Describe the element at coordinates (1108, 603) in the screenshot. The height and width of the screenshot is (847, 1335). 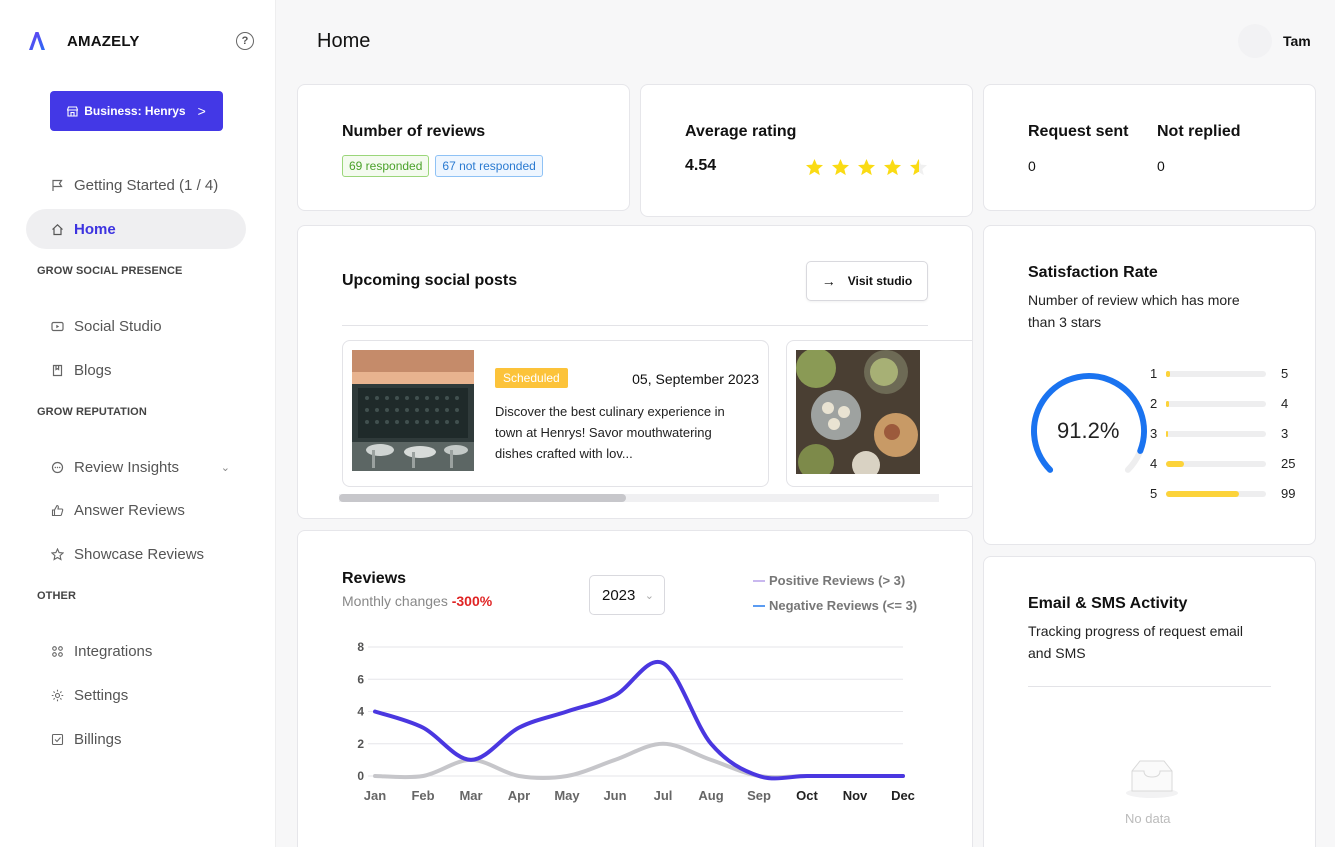
I see `email-sms-title: Email & SMS Activity` at that location.